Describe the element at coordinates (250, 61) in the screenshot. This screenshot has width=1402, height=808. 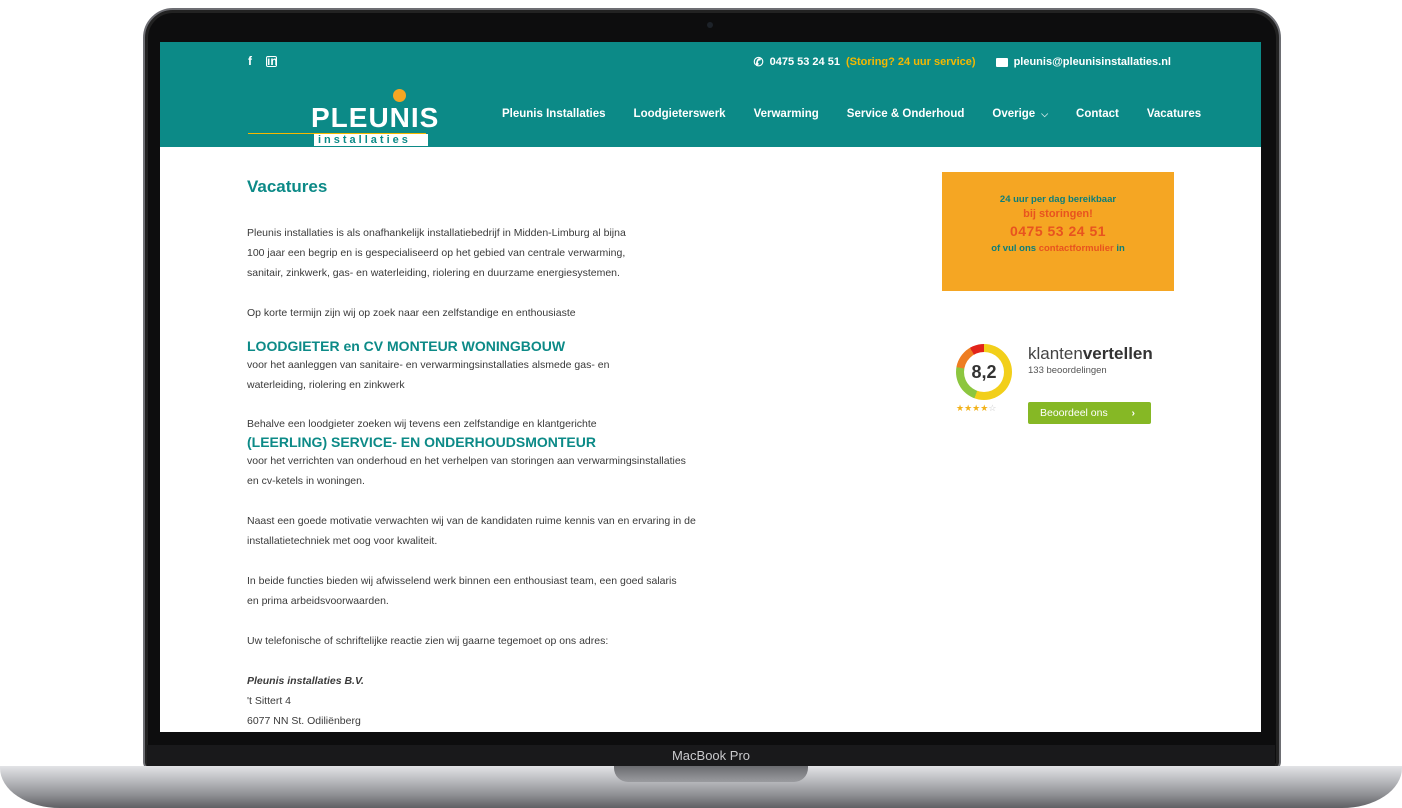
I see `facebook-icon: f` at that location.